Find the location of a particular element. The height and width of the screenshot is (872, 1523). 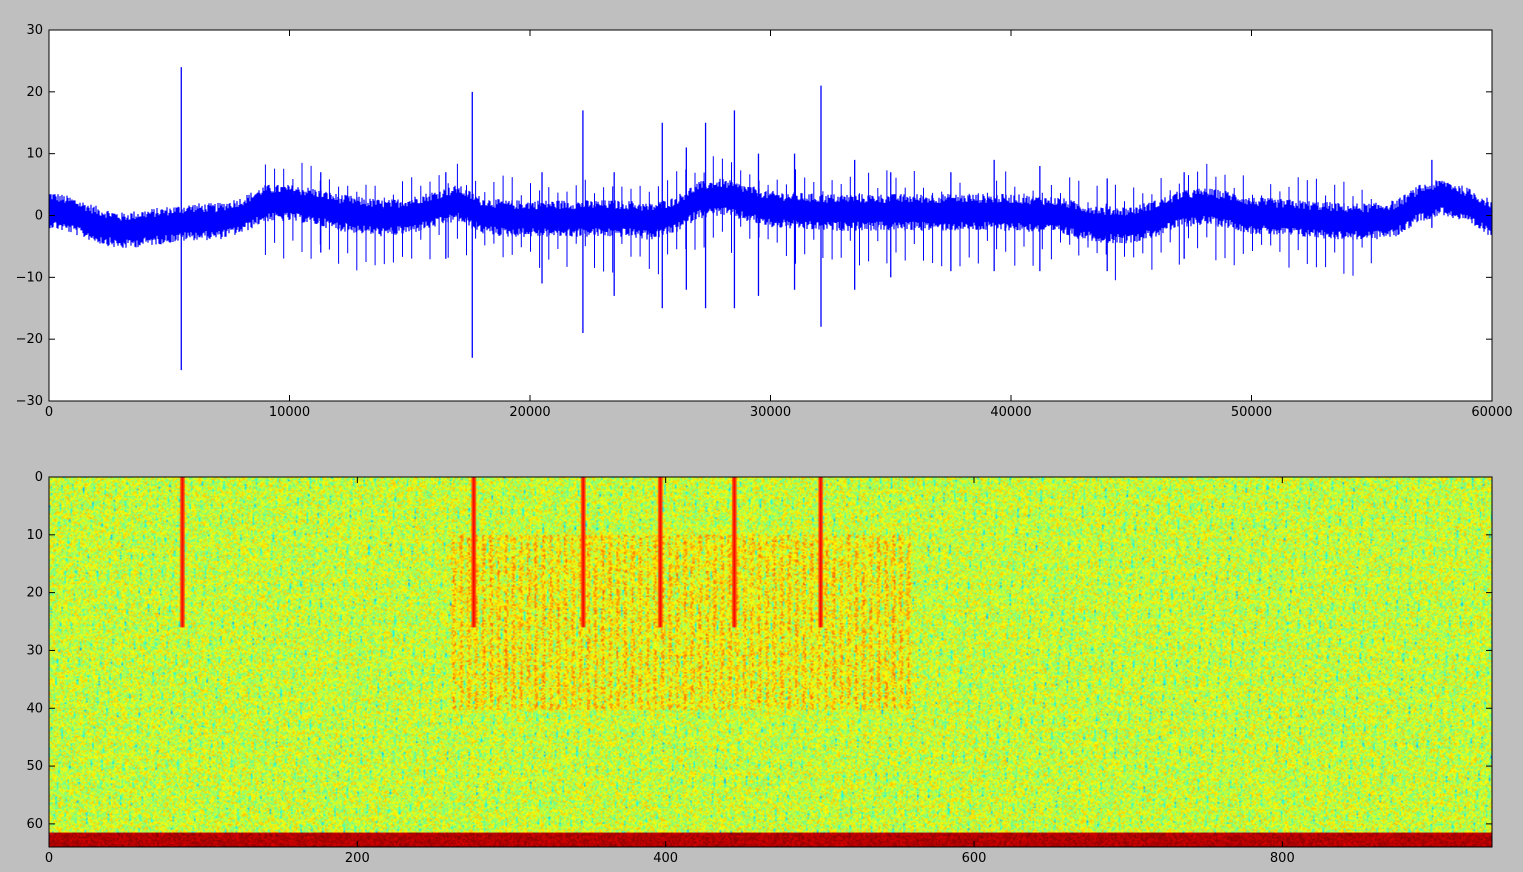

x-tick-label: 60000 is located at coordinates (1491, 412).